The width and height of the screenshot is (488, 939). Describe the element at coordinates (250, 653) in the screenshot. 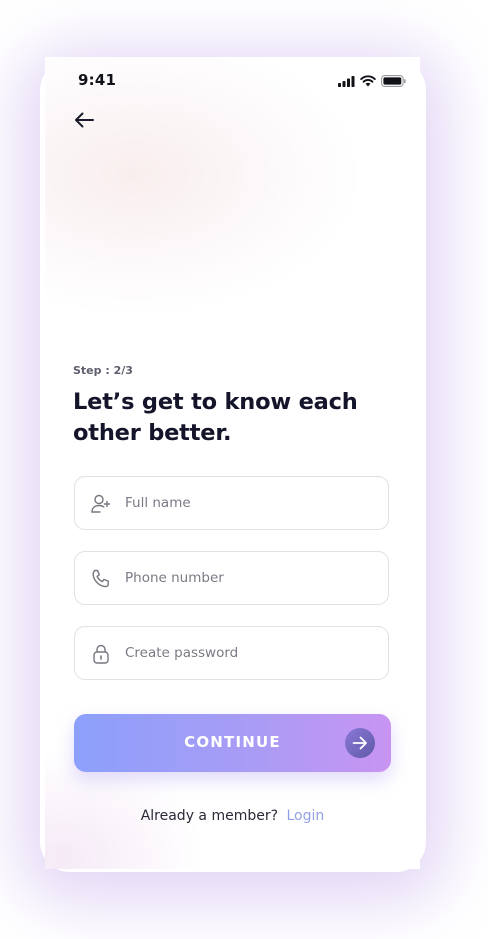

I see `password-input` at that location.